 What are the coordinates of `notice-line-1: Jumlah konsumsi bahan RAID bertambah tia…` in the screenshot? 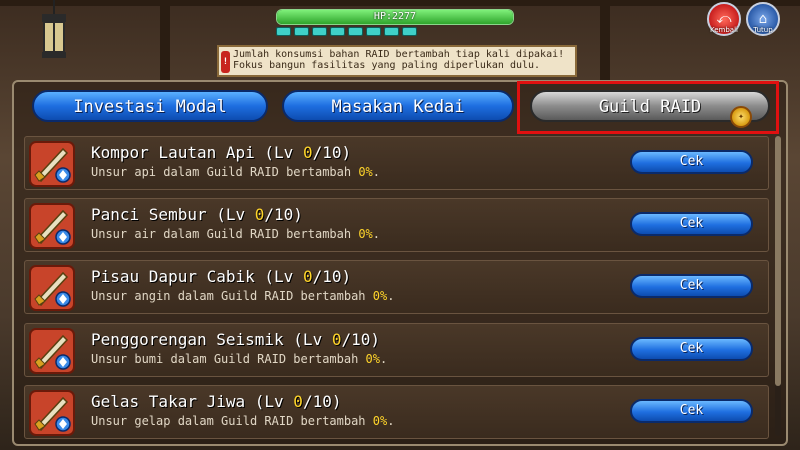 It's located at (399, 54).